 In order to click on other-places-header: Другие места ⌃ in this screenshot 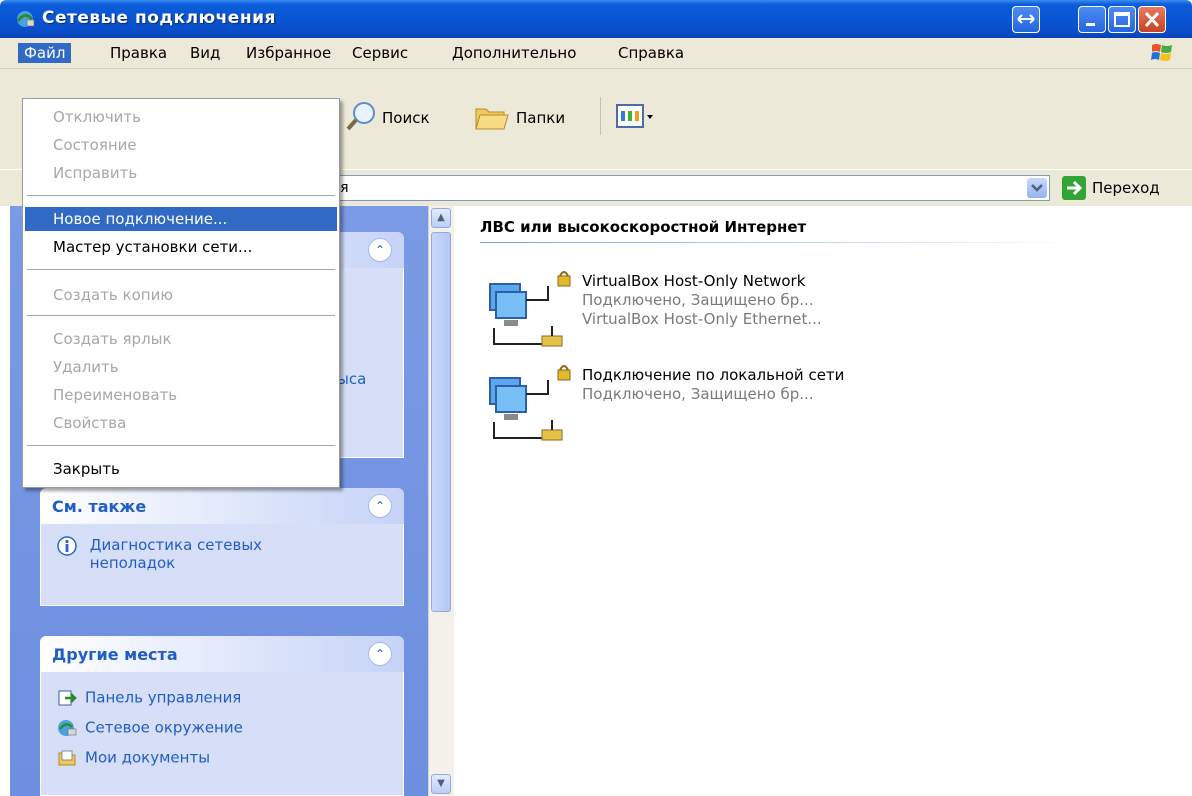, I will do `click(222, 654)`.